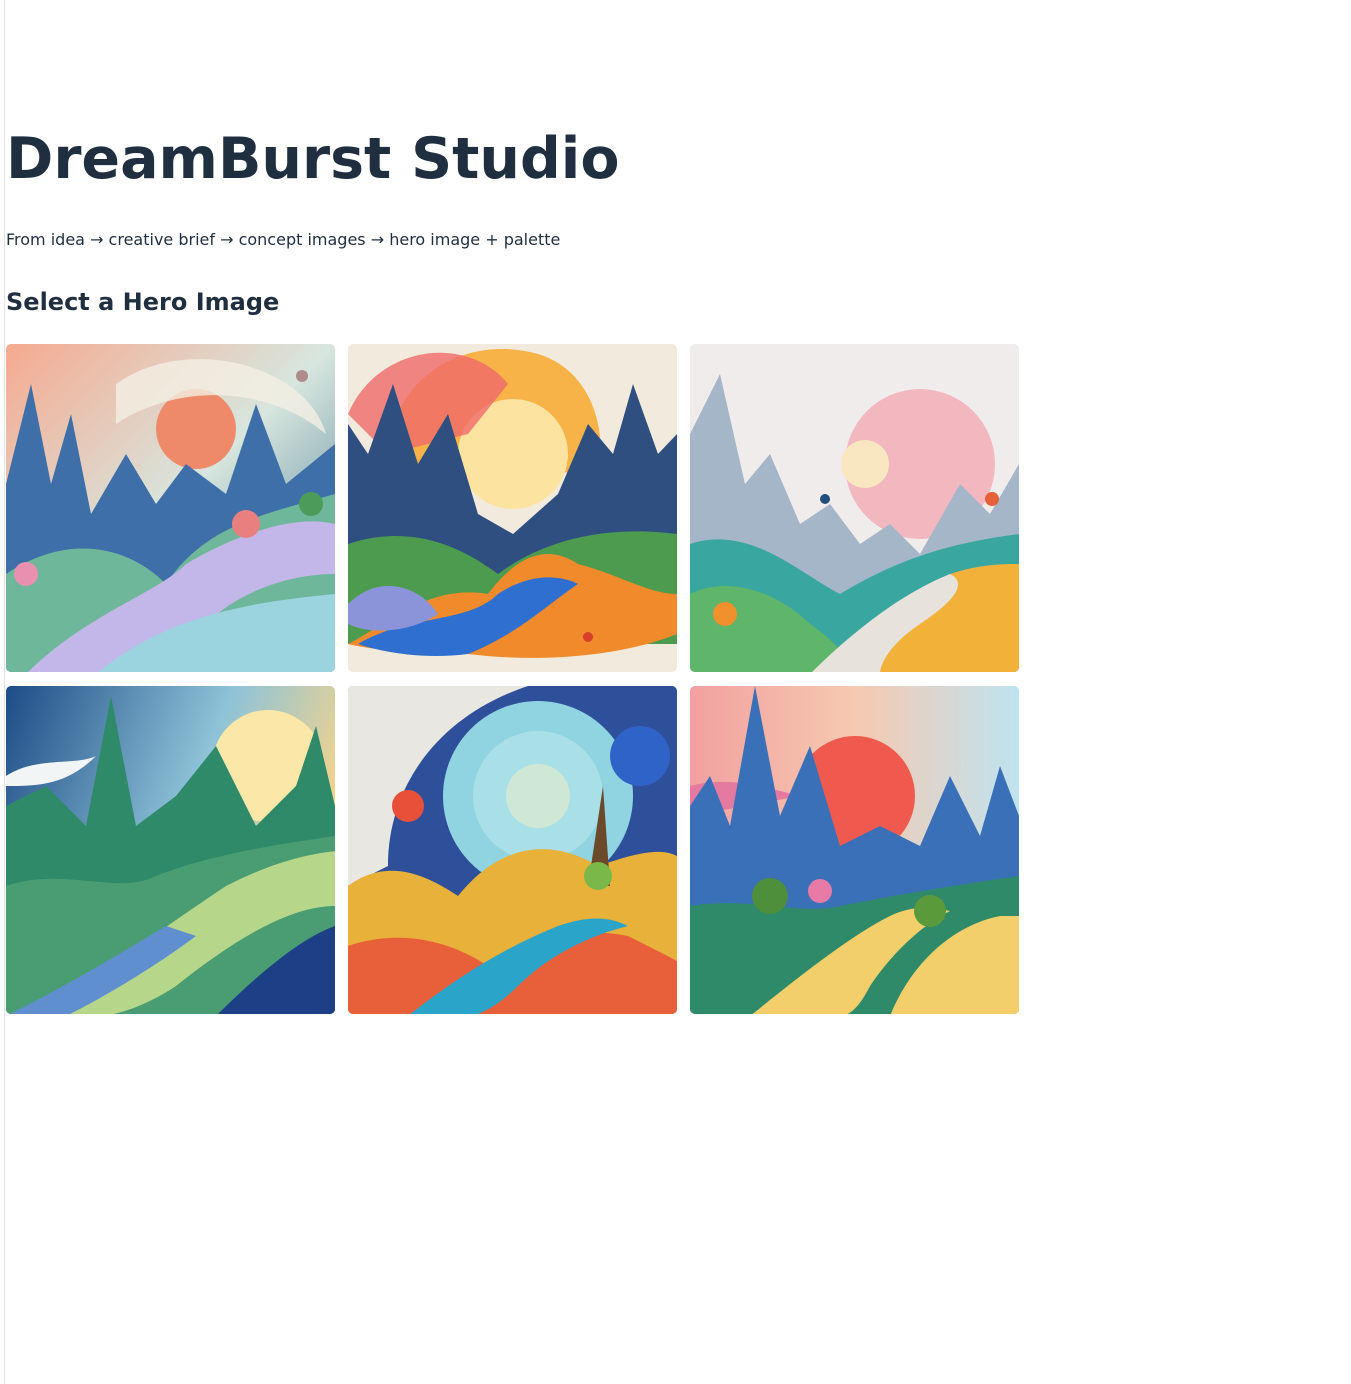 The height and width of the screenshot is (1384, 1351). Describe the element at coordinates (143, 302) in the screenshot. I see `gallery-heading: Select a Hero Image` at that location.